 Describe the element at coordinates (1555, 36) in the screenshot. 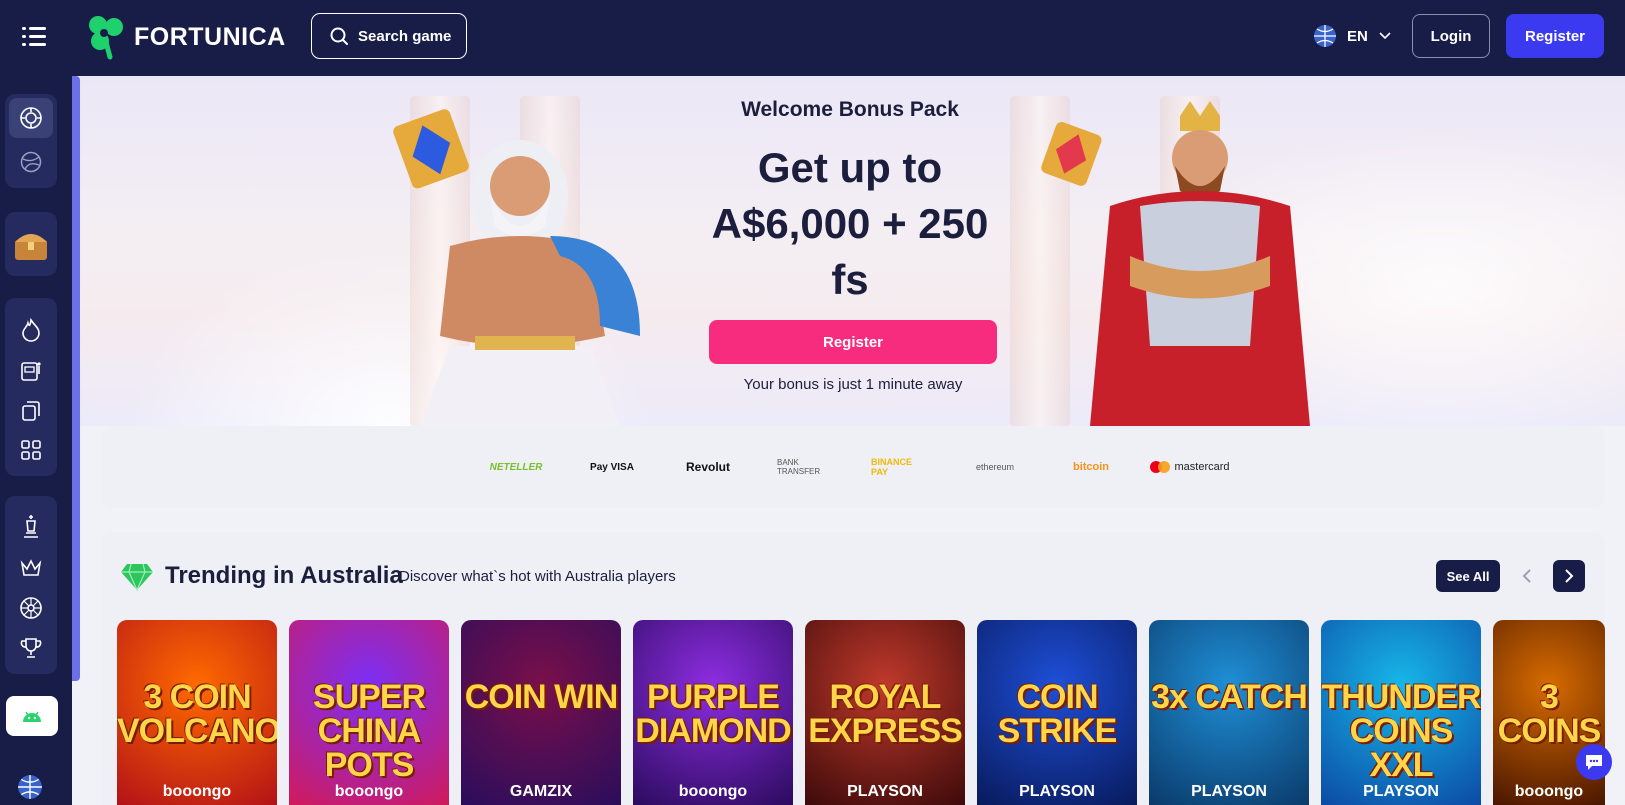

I see `register-button: Register` at that location.